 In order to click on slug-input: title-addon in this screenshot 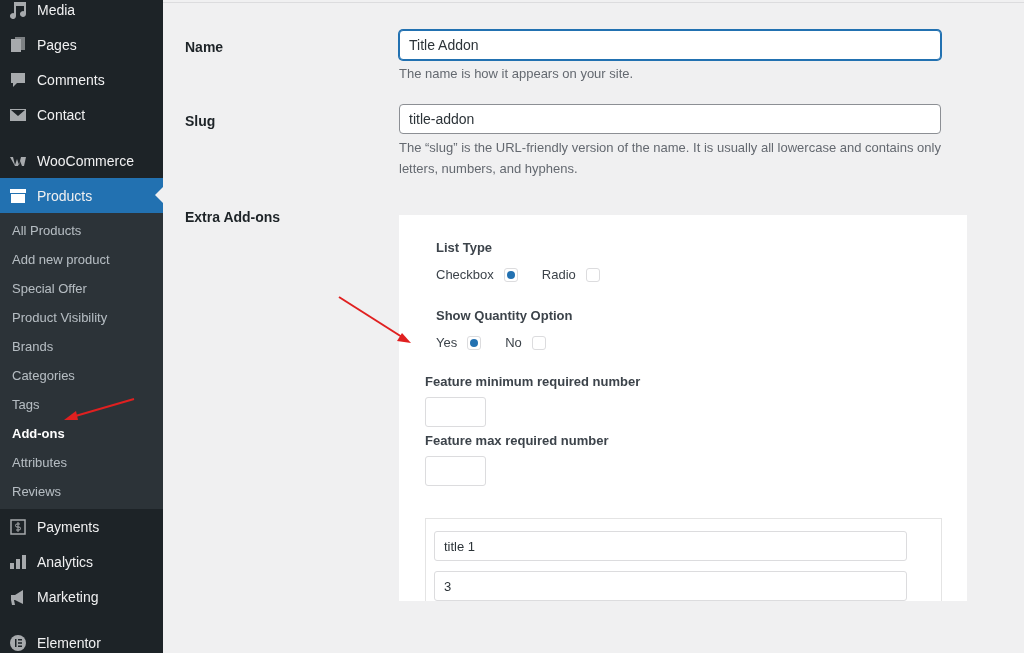, I will do `click(670, 118)`.